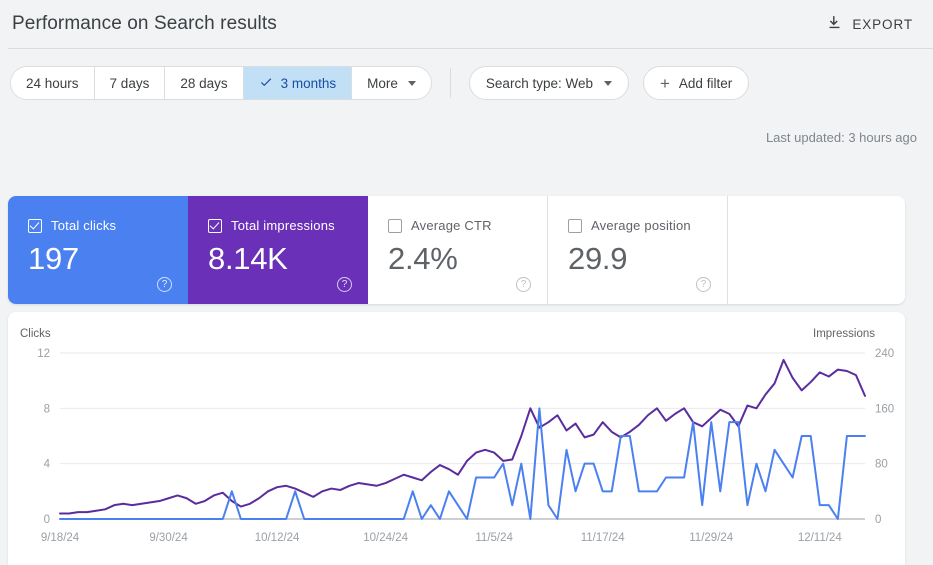 This screenshot has width=933, height=565. What do you see at coordinates (841, 137) in the screenshot?
I see `last-updated-text: Last updated: 3 hours ago` at bounding box center [841, 137].